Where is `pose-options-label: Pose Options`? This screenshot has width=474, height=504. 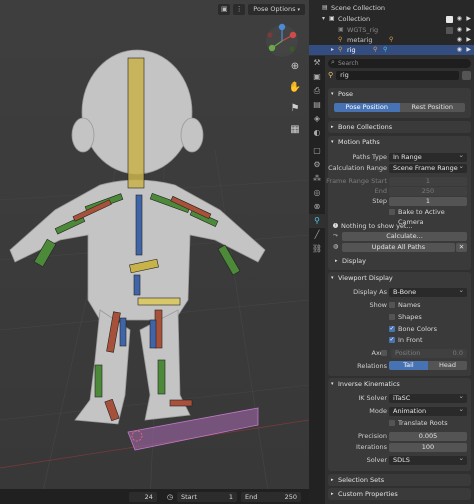
pose-options-label: Pose Options is located at coordinates (274, 9).